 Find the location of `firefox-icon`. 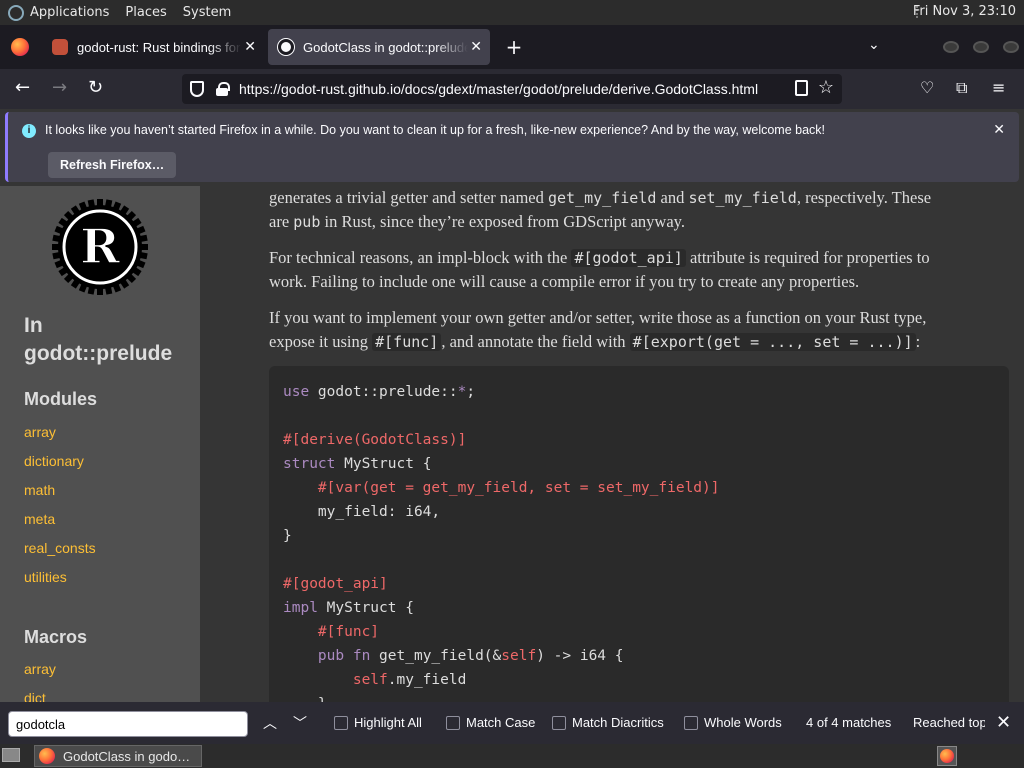

firefox-icon is located at coordinates (47, 756).